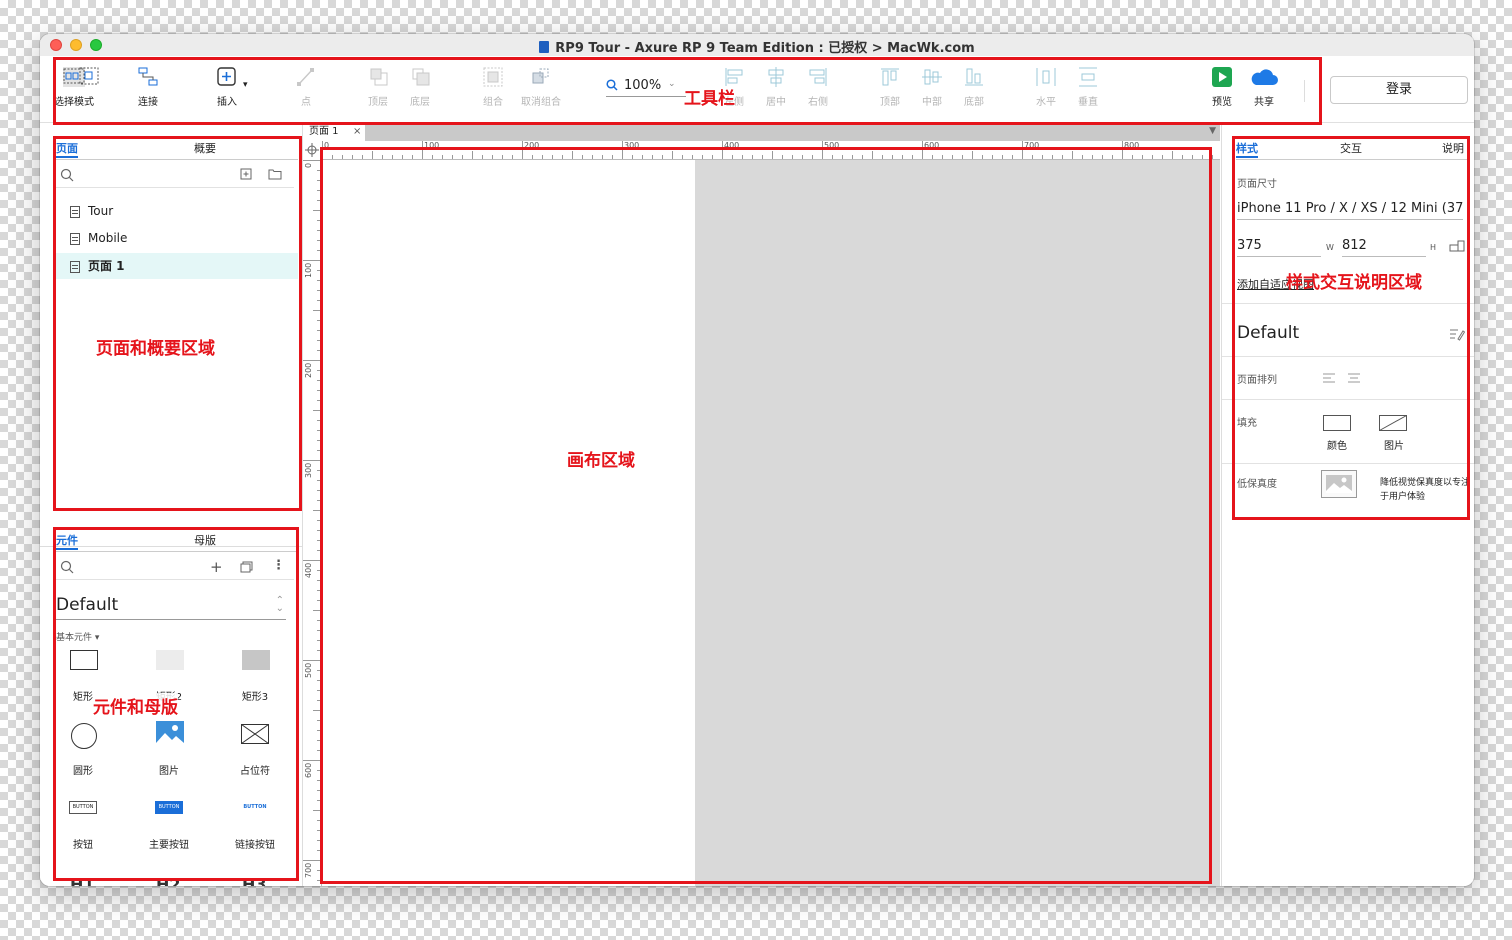 This screenshot has width=1512, height=940. Describe the element at coordinates (420, 87) in the screenshot. I see `send-to-back-button: 底层` at that location.